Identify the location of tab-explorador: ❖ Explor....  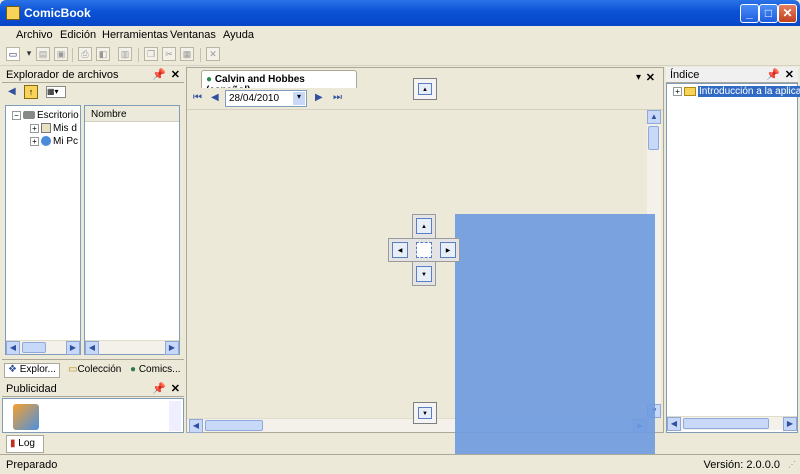
(32, 370).